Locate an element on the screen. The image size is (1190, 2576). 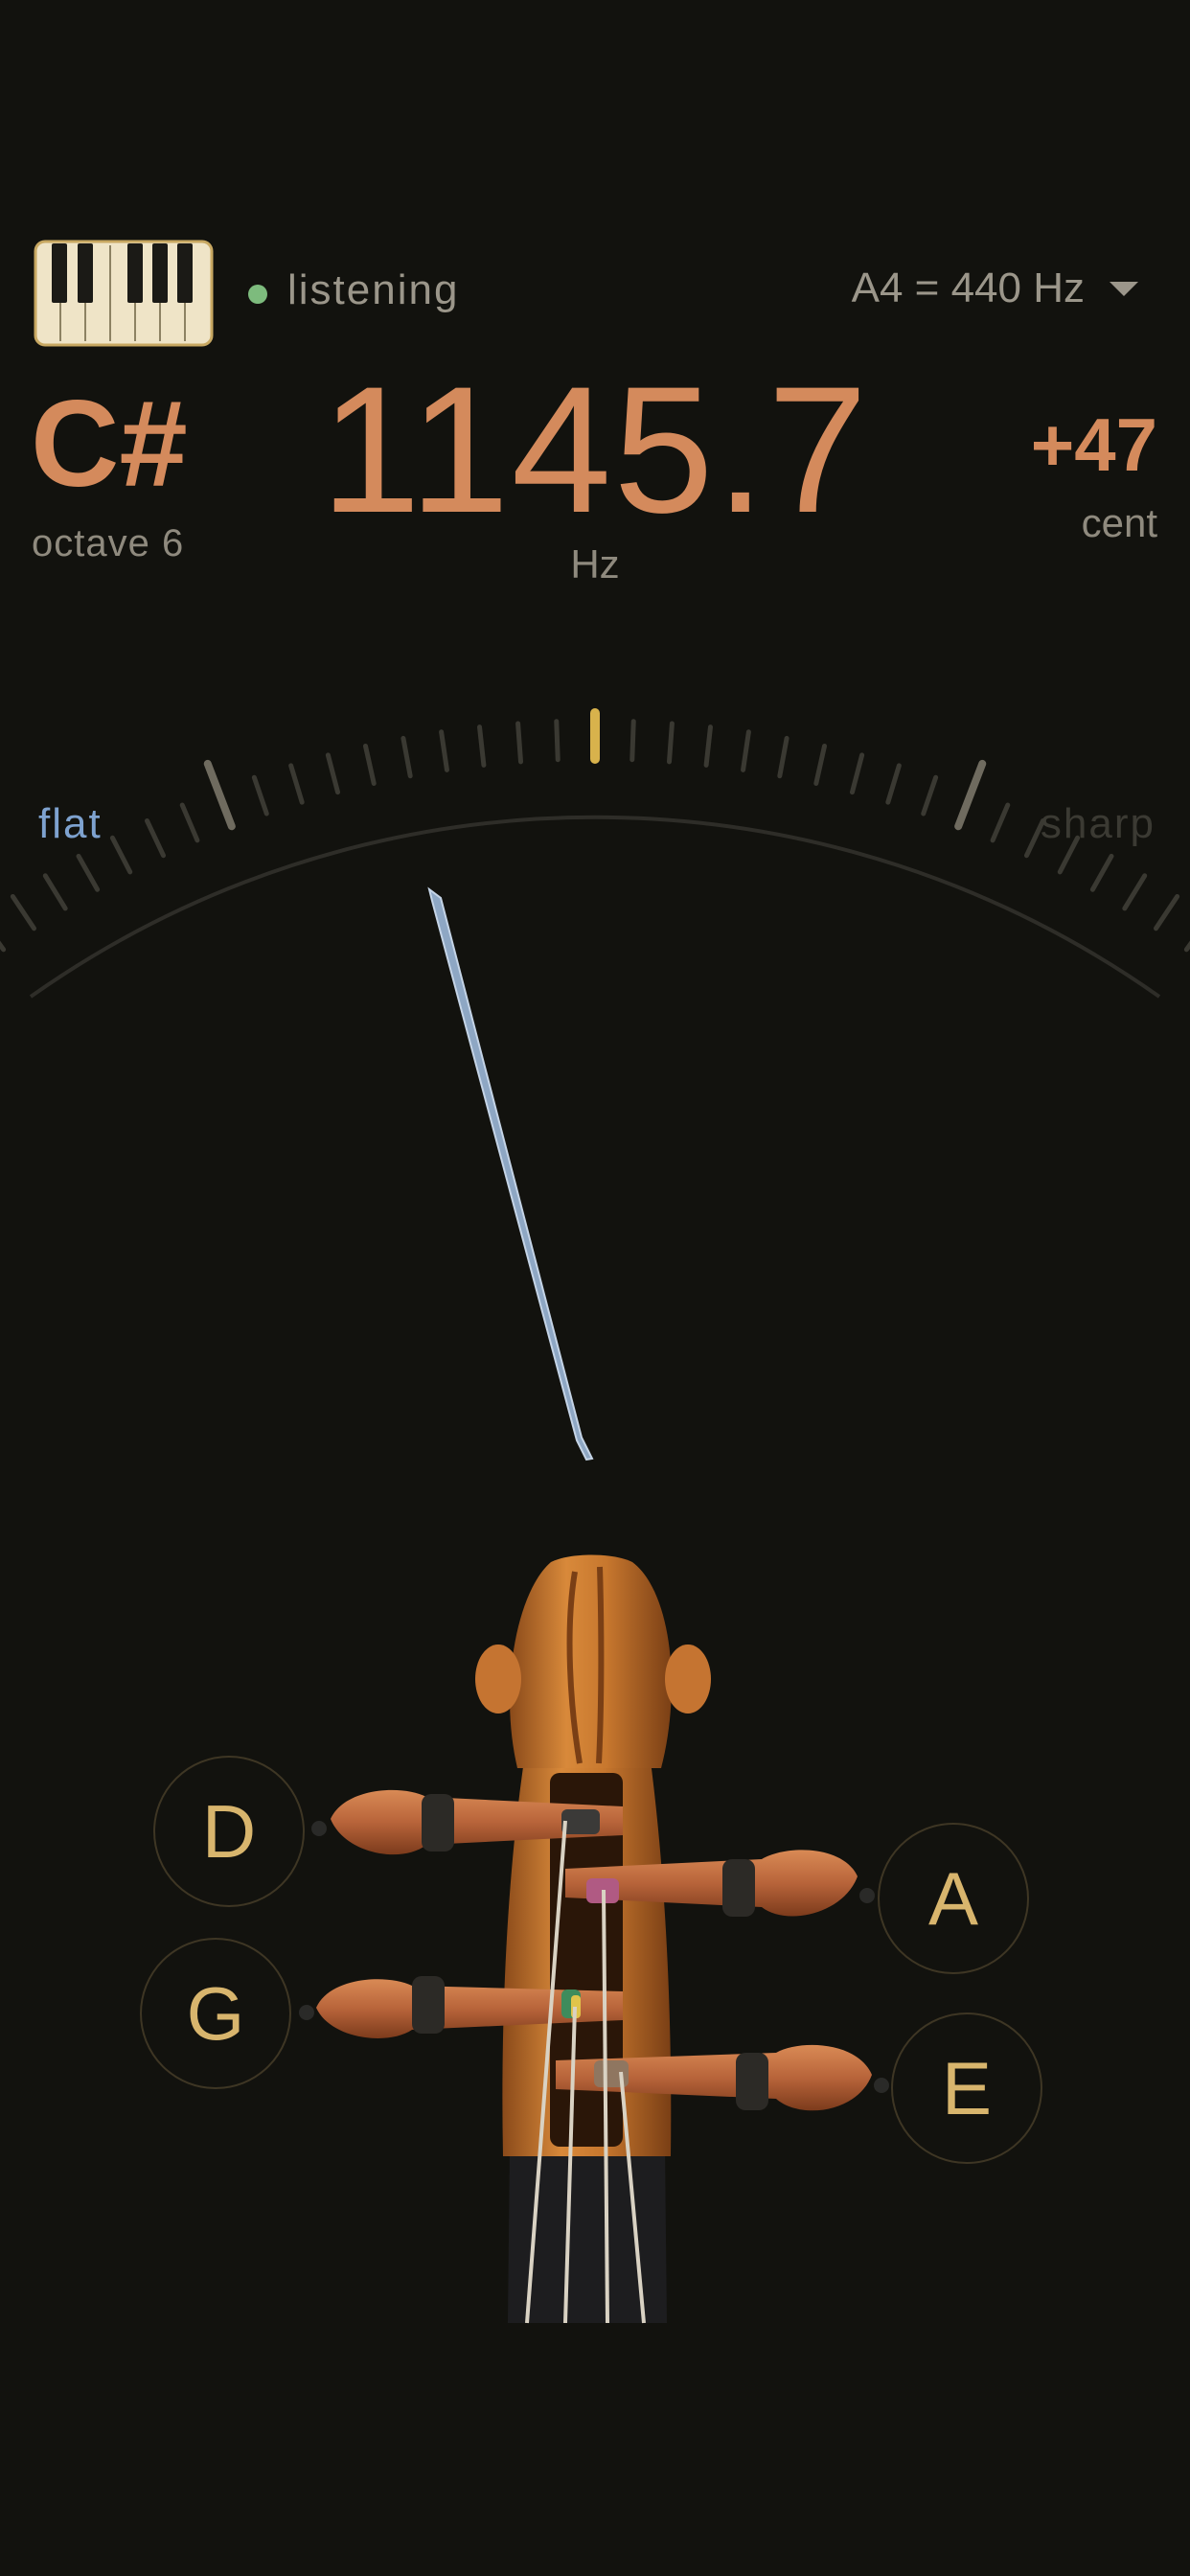
string-a-button: A is located at coordinates (953, 1898).